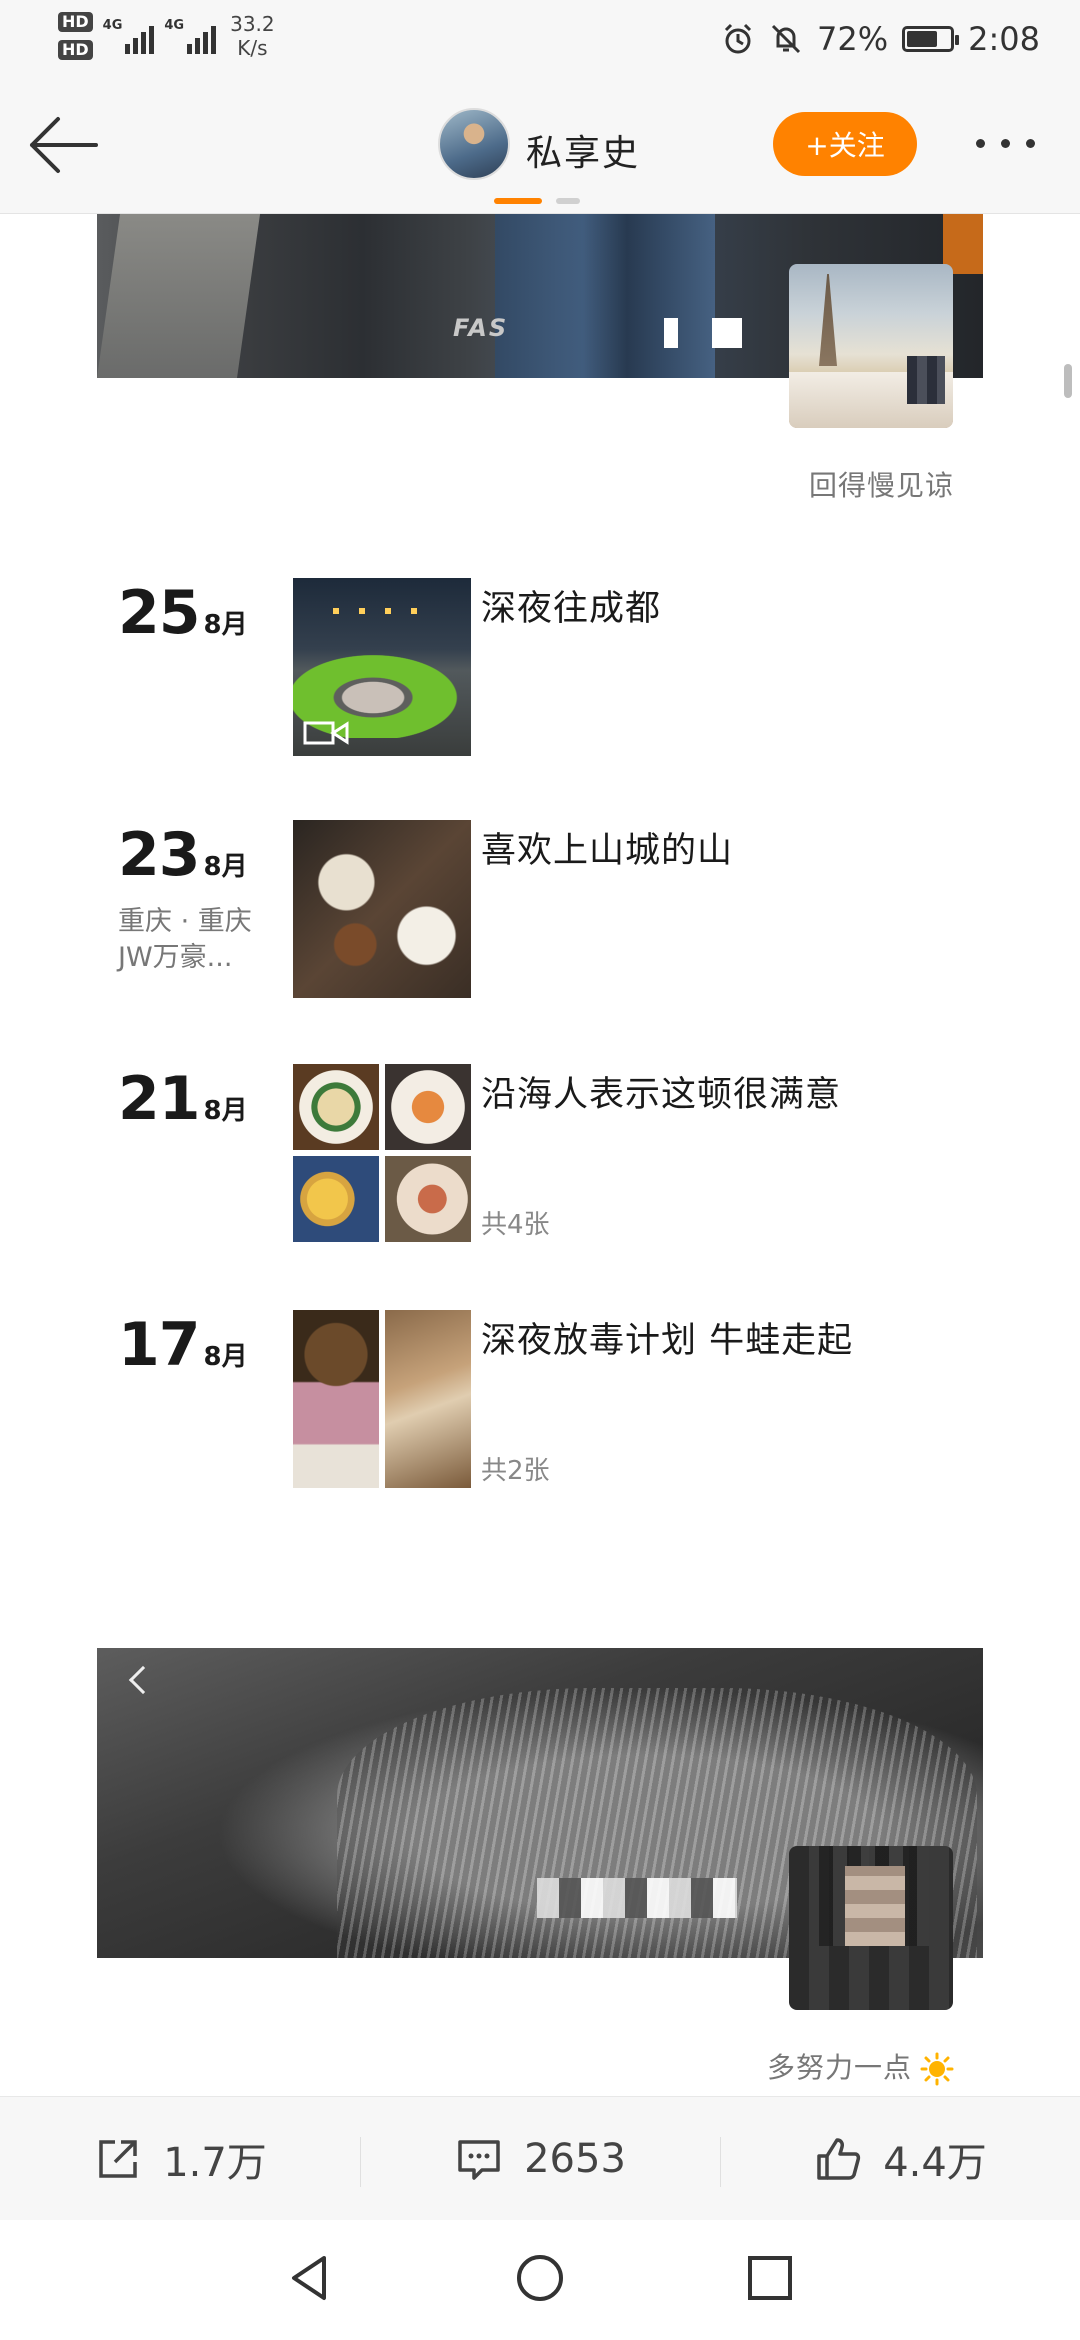 The width and height of the screenshot is (1080, 2340). What do you see at coordinates (75, 22) in the screenshot?
I see `hd-badge-1: HD` at bounding box center [75, 22].